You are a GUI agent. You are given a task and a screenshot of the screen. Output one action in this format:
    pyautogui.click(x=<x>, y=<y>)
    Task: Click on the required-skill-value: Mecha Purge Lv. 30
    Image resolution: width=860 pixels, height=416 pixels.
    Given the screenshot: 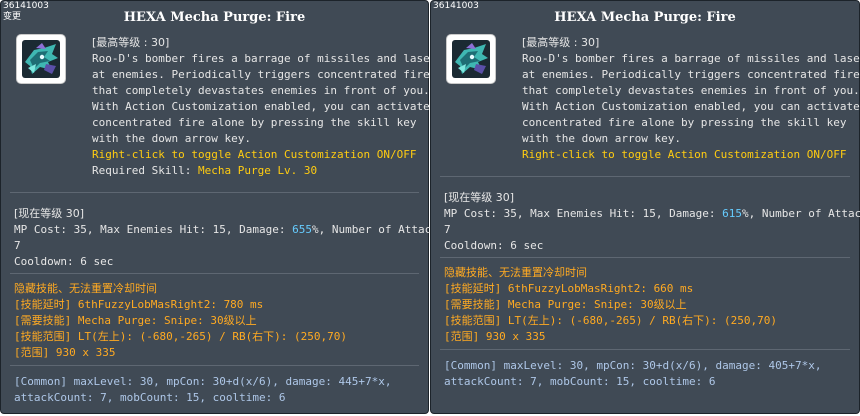 What is the action you would take?
    pyautogui.click(x=257, y=170)
    